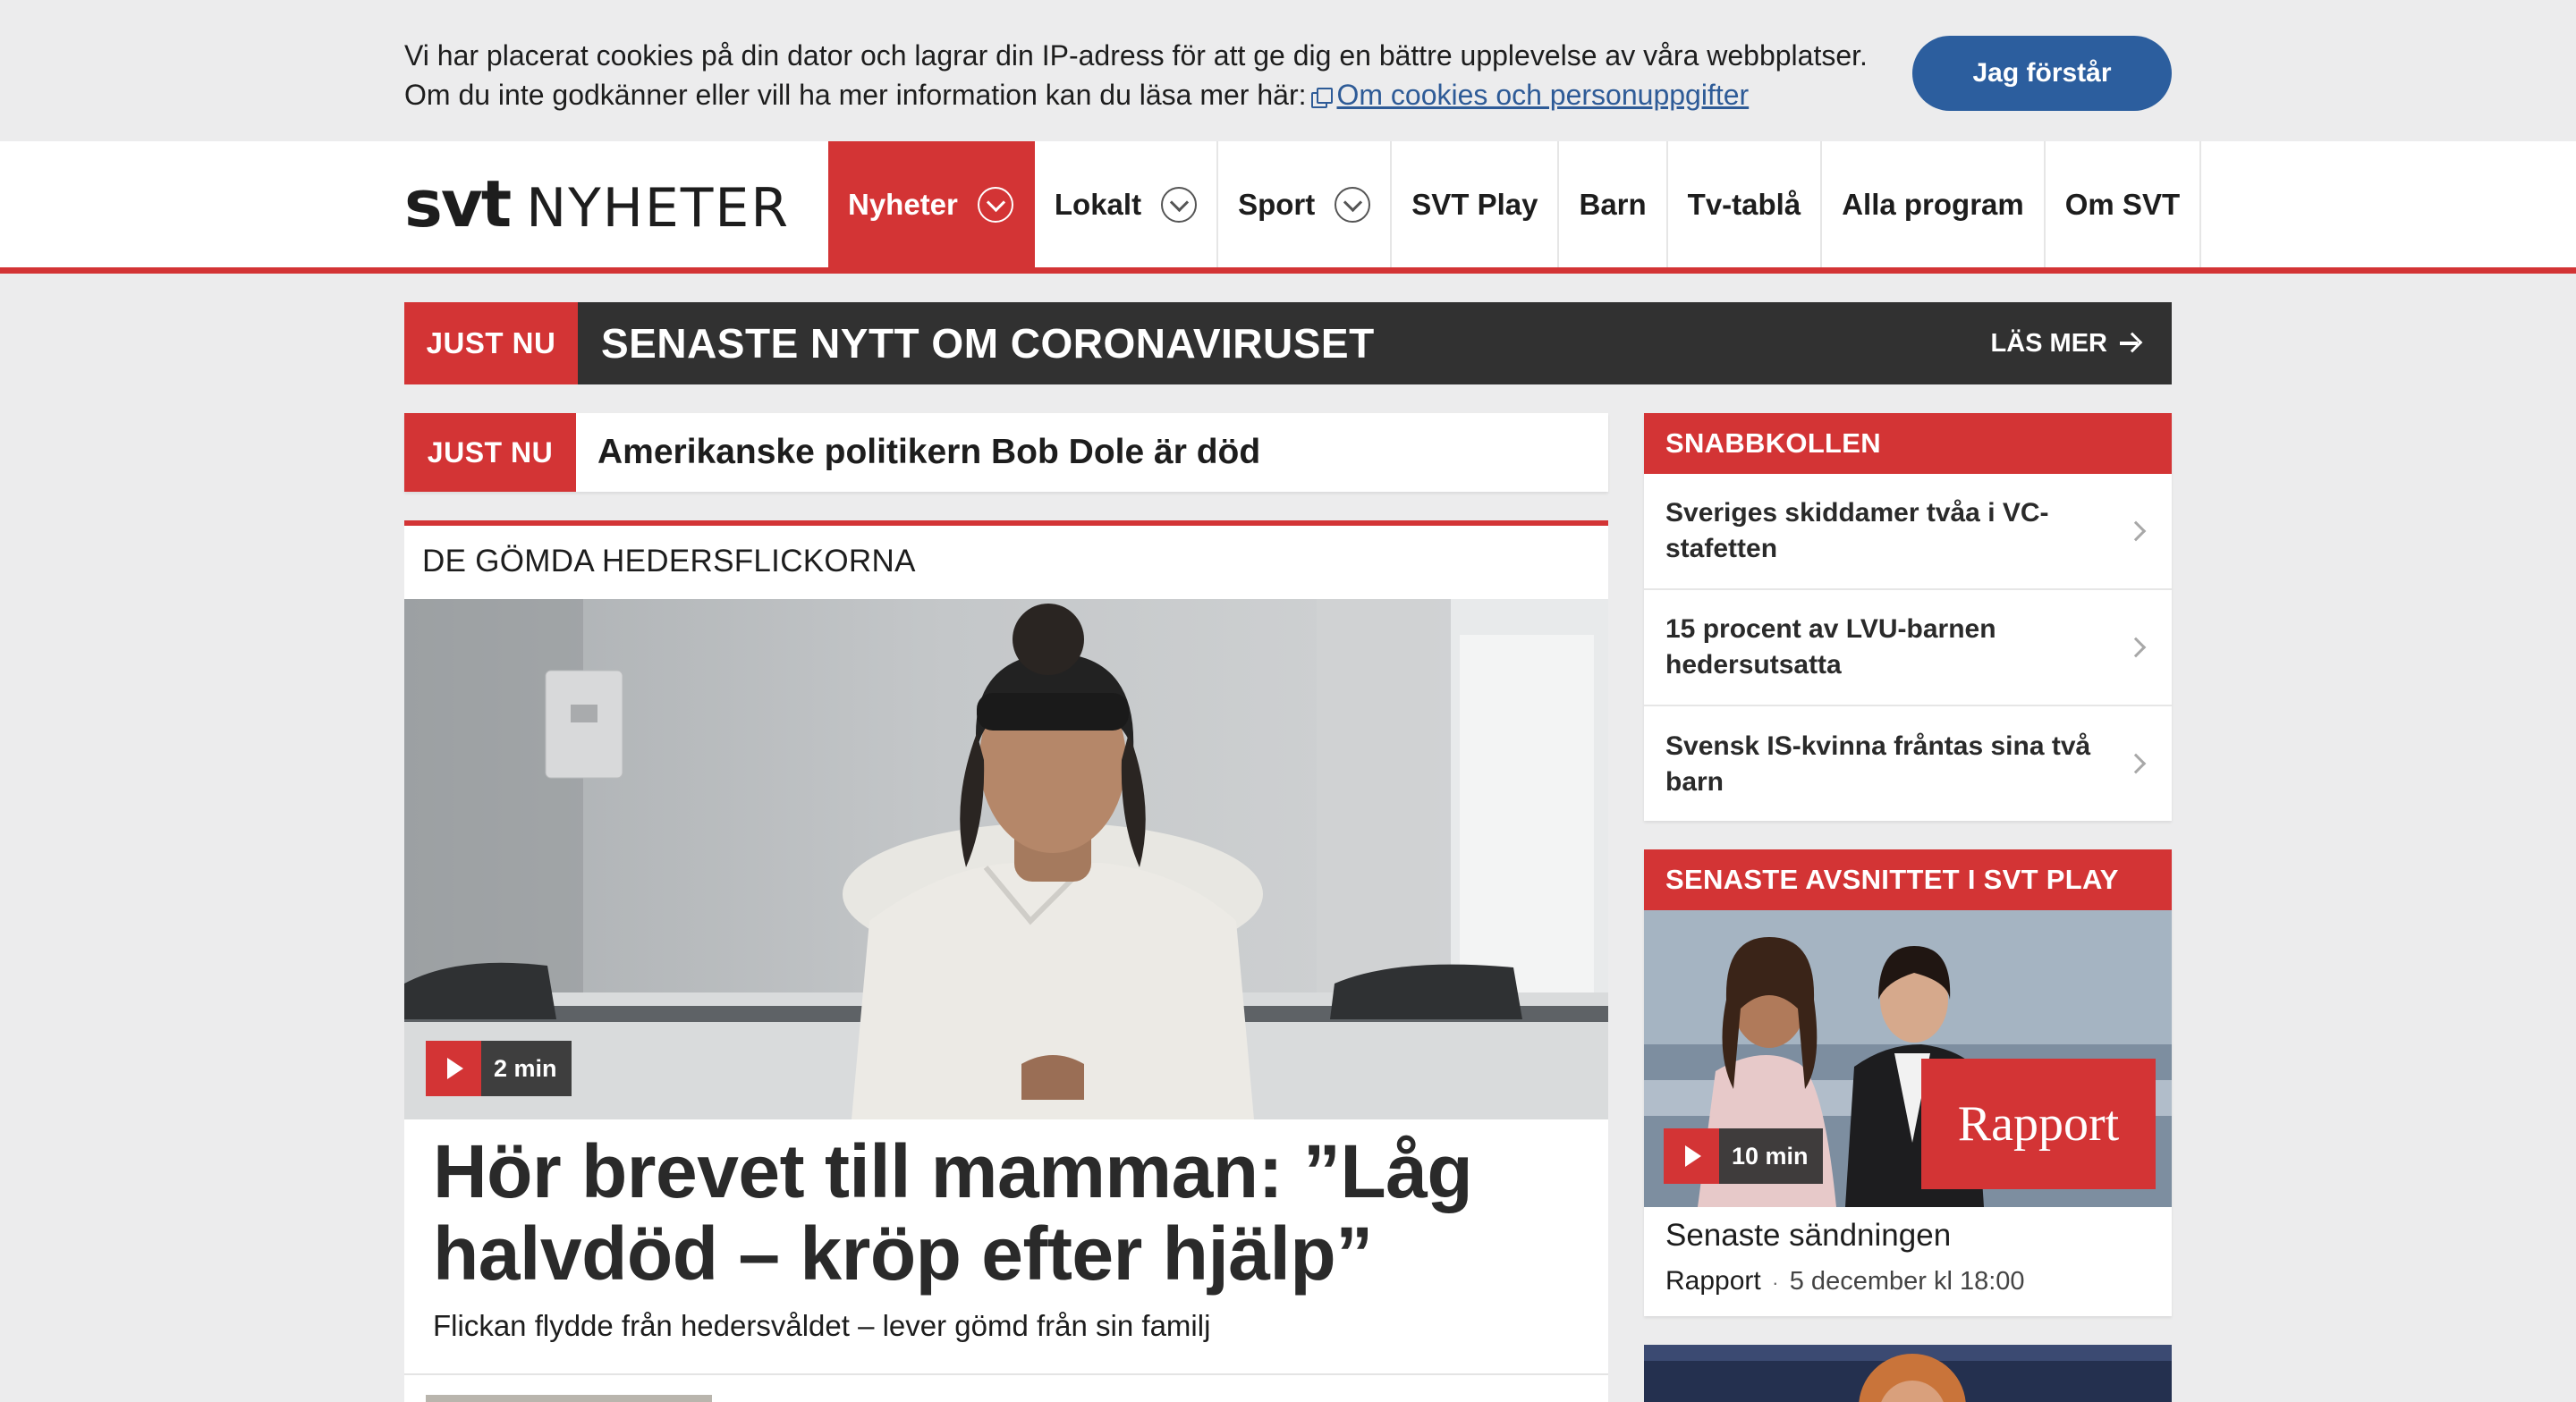 This screenshot has width=2576, height=1402. I want to click on video-duration: 10 min, so click(1770, 1156).